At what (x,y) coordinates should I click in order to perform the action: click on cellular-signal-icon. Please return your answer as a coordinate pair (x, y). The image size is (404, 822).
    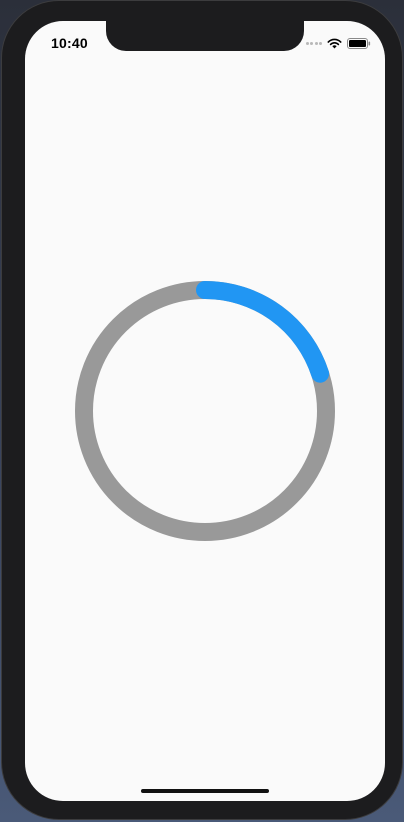
    Looking at the image, I should click on (313, 43).